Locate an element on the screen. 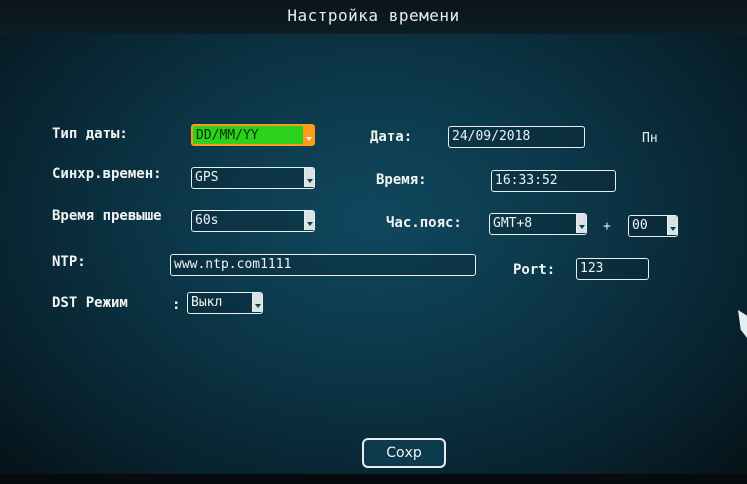  bottom-bezel is located at coordinates (373, 479).